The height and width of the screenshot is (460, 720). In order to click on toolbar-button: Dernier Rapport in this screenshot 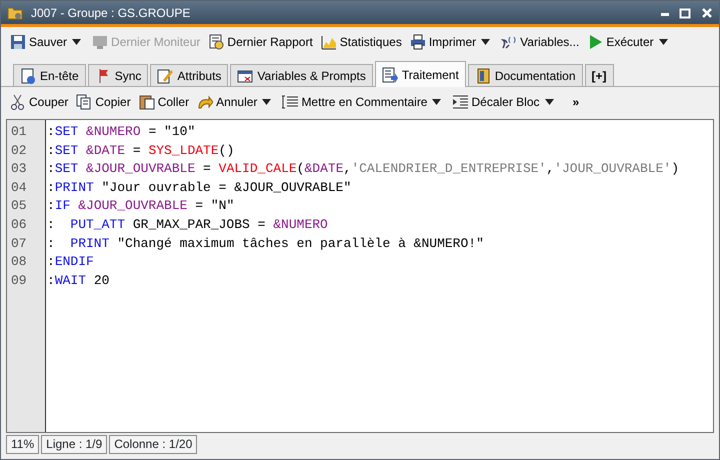, I will do `click(260, 42)`.